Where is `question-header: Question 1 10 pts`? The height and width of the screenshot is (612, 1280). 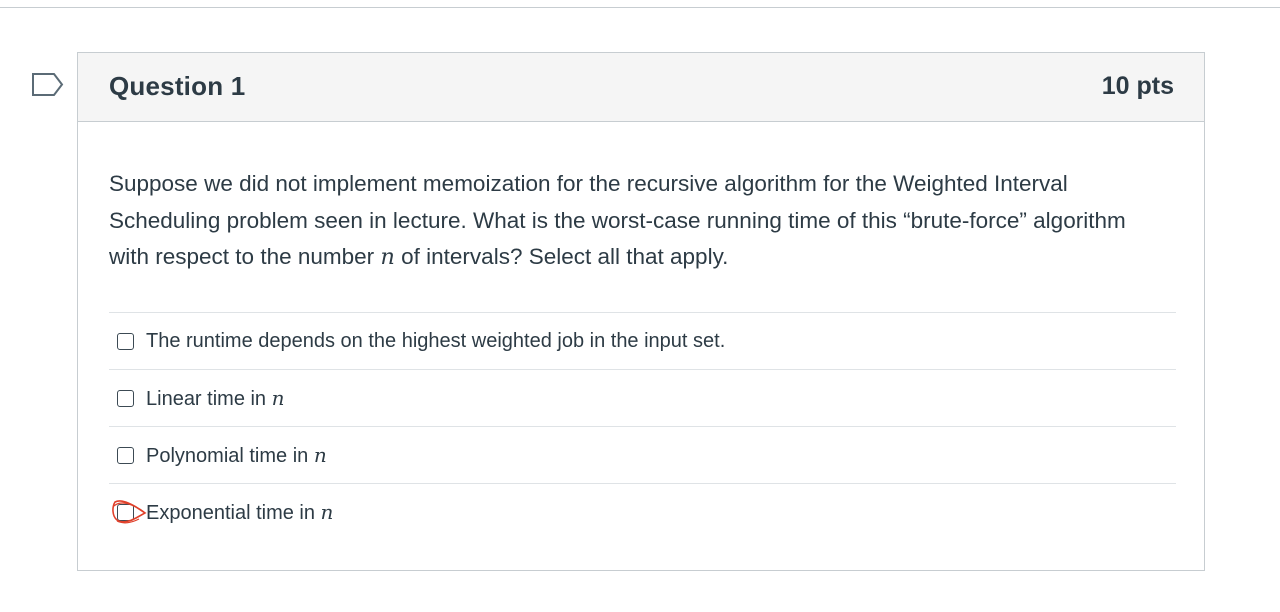
question-header: Question 1 10 pts is located at coordinates (641, 87).